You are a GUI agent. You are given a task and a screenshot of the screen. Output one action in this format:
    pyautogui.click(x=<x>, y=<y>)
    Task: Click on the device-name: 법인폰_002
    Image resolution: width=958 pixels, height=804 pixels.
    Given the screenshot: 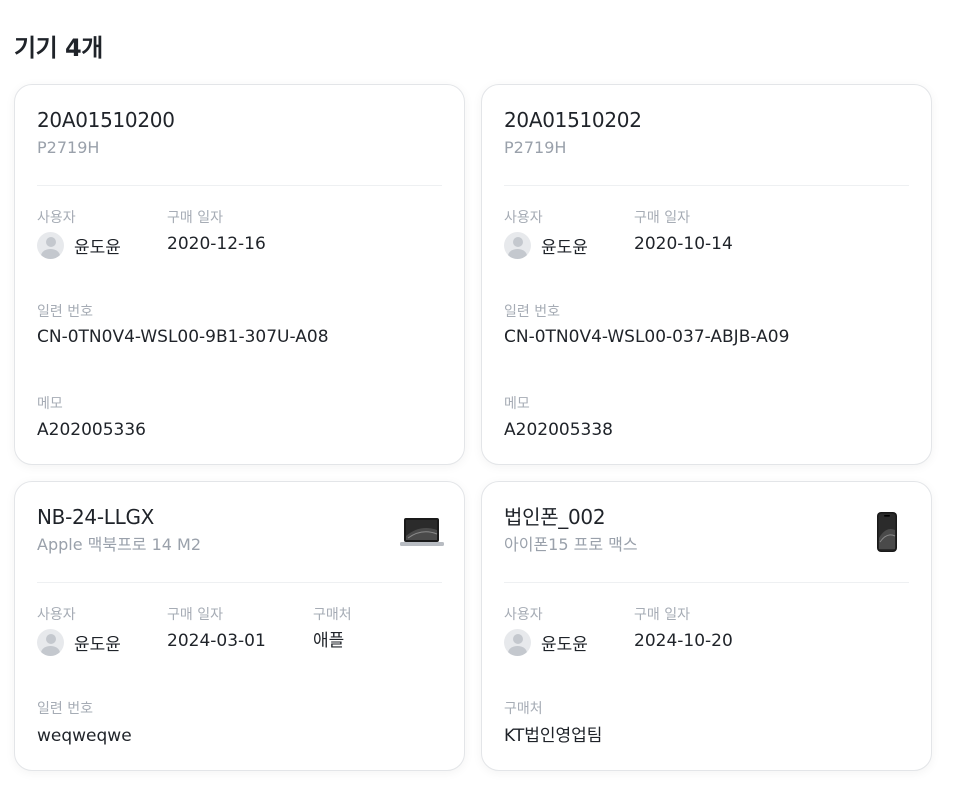 What is the action you would take?
    pyautogui.click(x=555, y=517)
    